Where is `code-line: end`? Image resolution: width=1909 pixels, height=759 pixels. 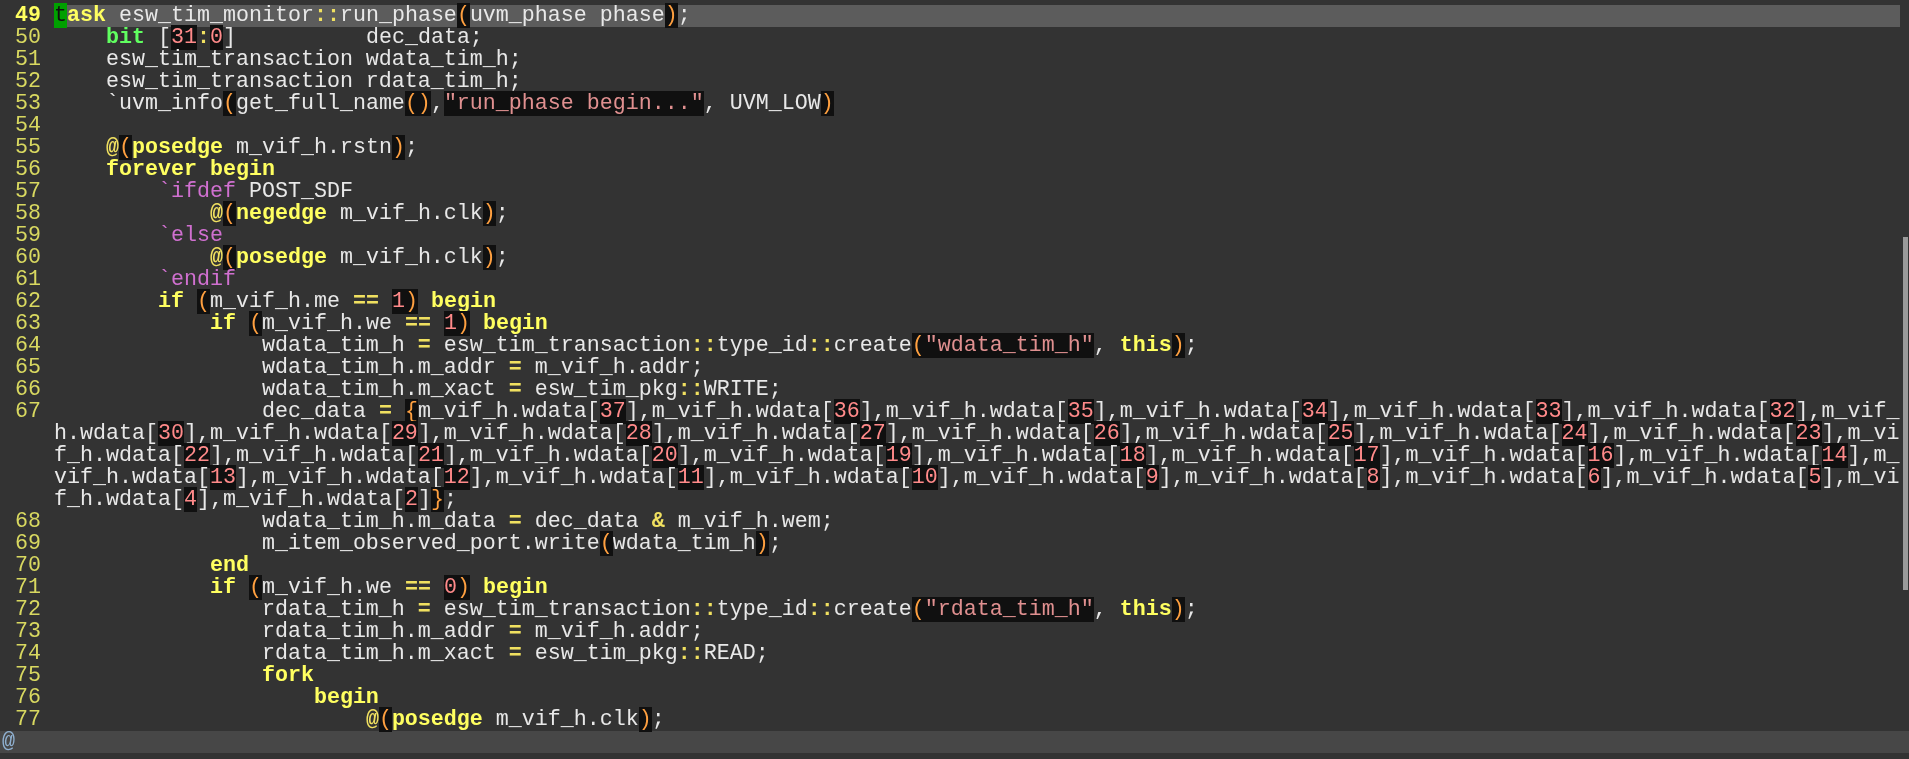 code-line: end is located at coordinates (229, 566).